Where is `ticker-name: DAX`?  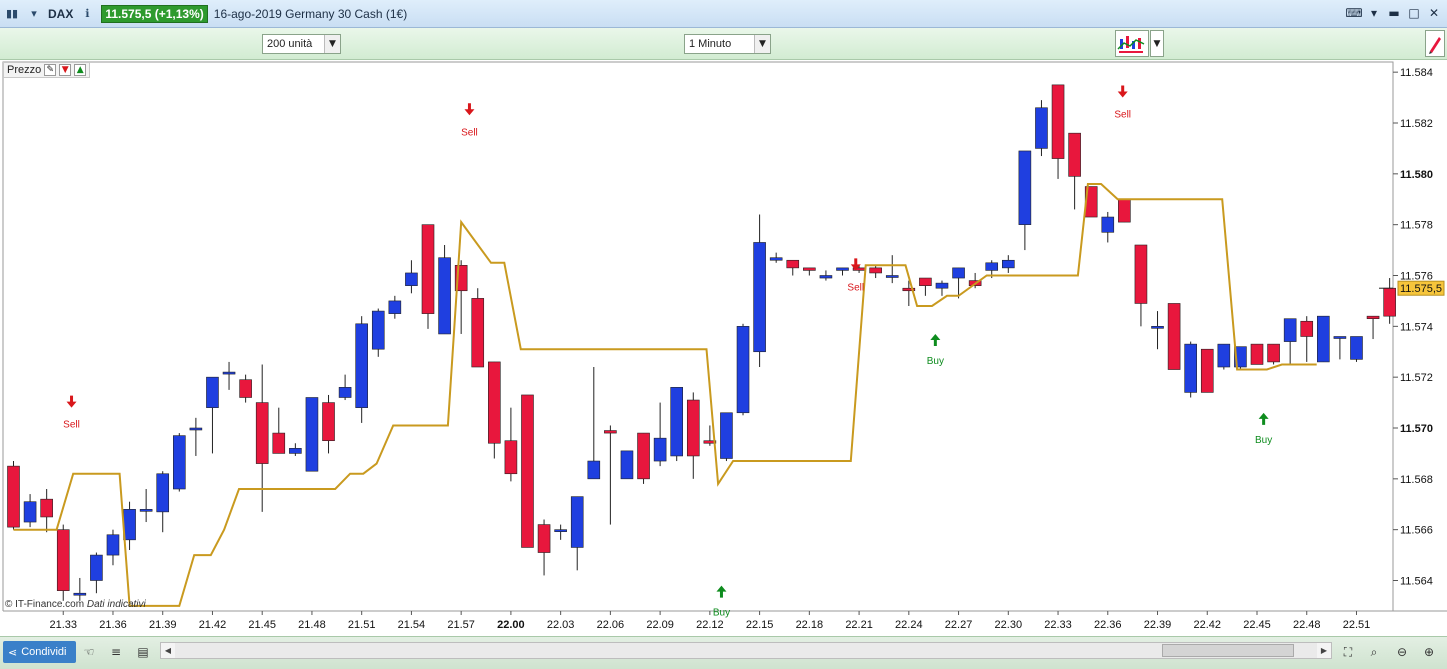
ticker-name: DAX is located at coordinates (60, 14).